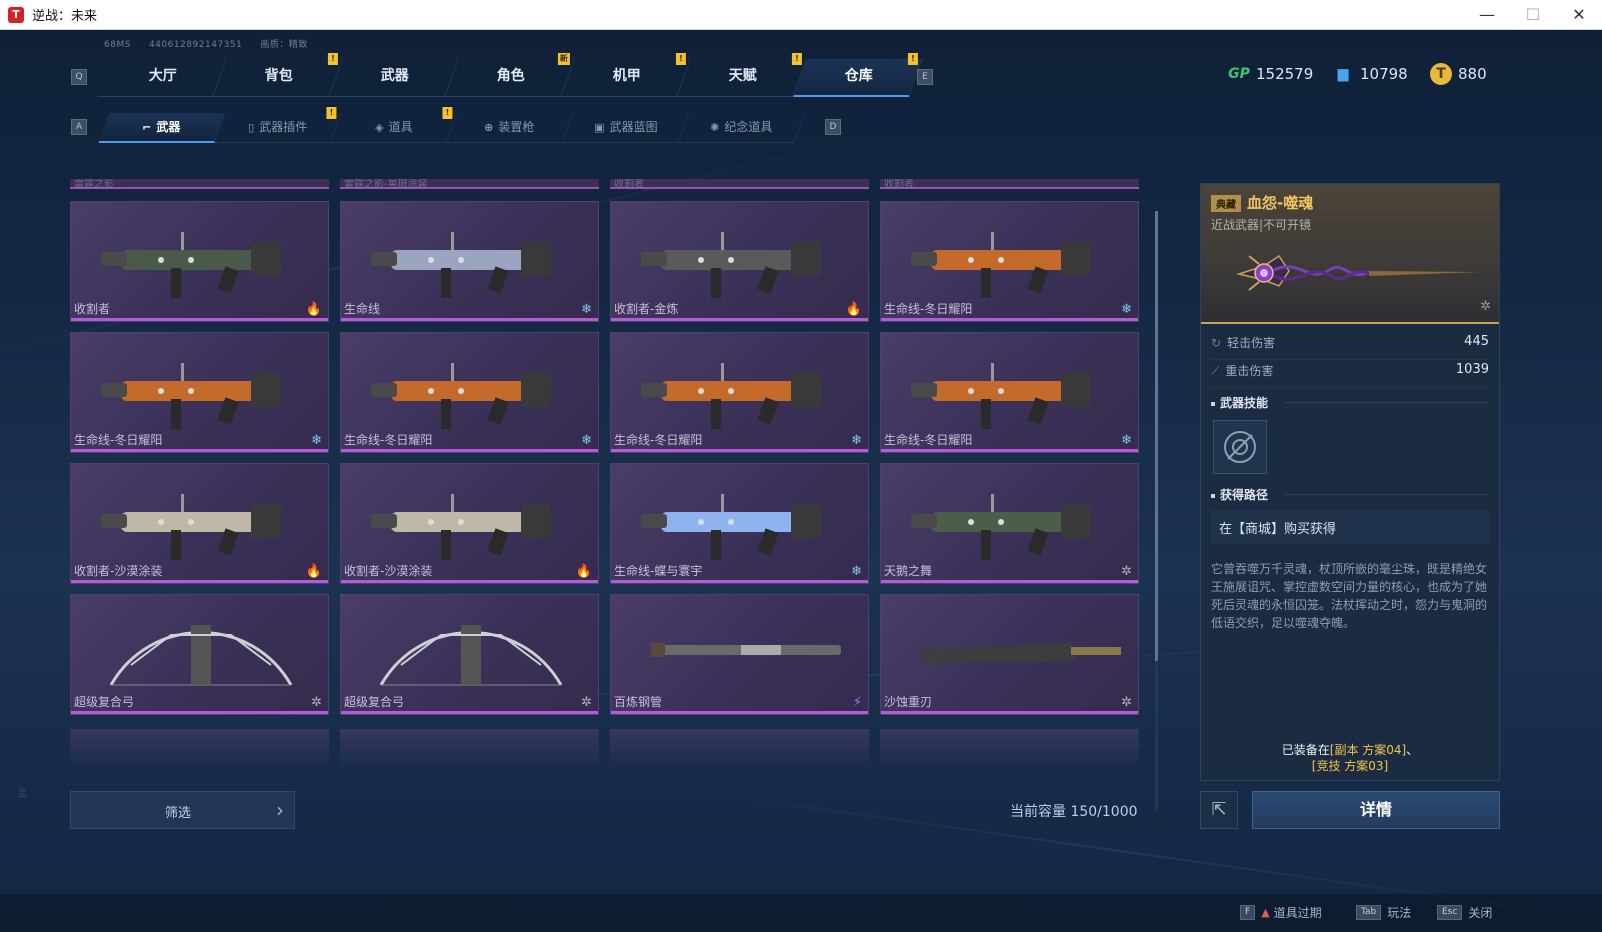  Describe the element at coordinates (117, 45) in the screenshot. I see `ping-text: 68MS` at that location.